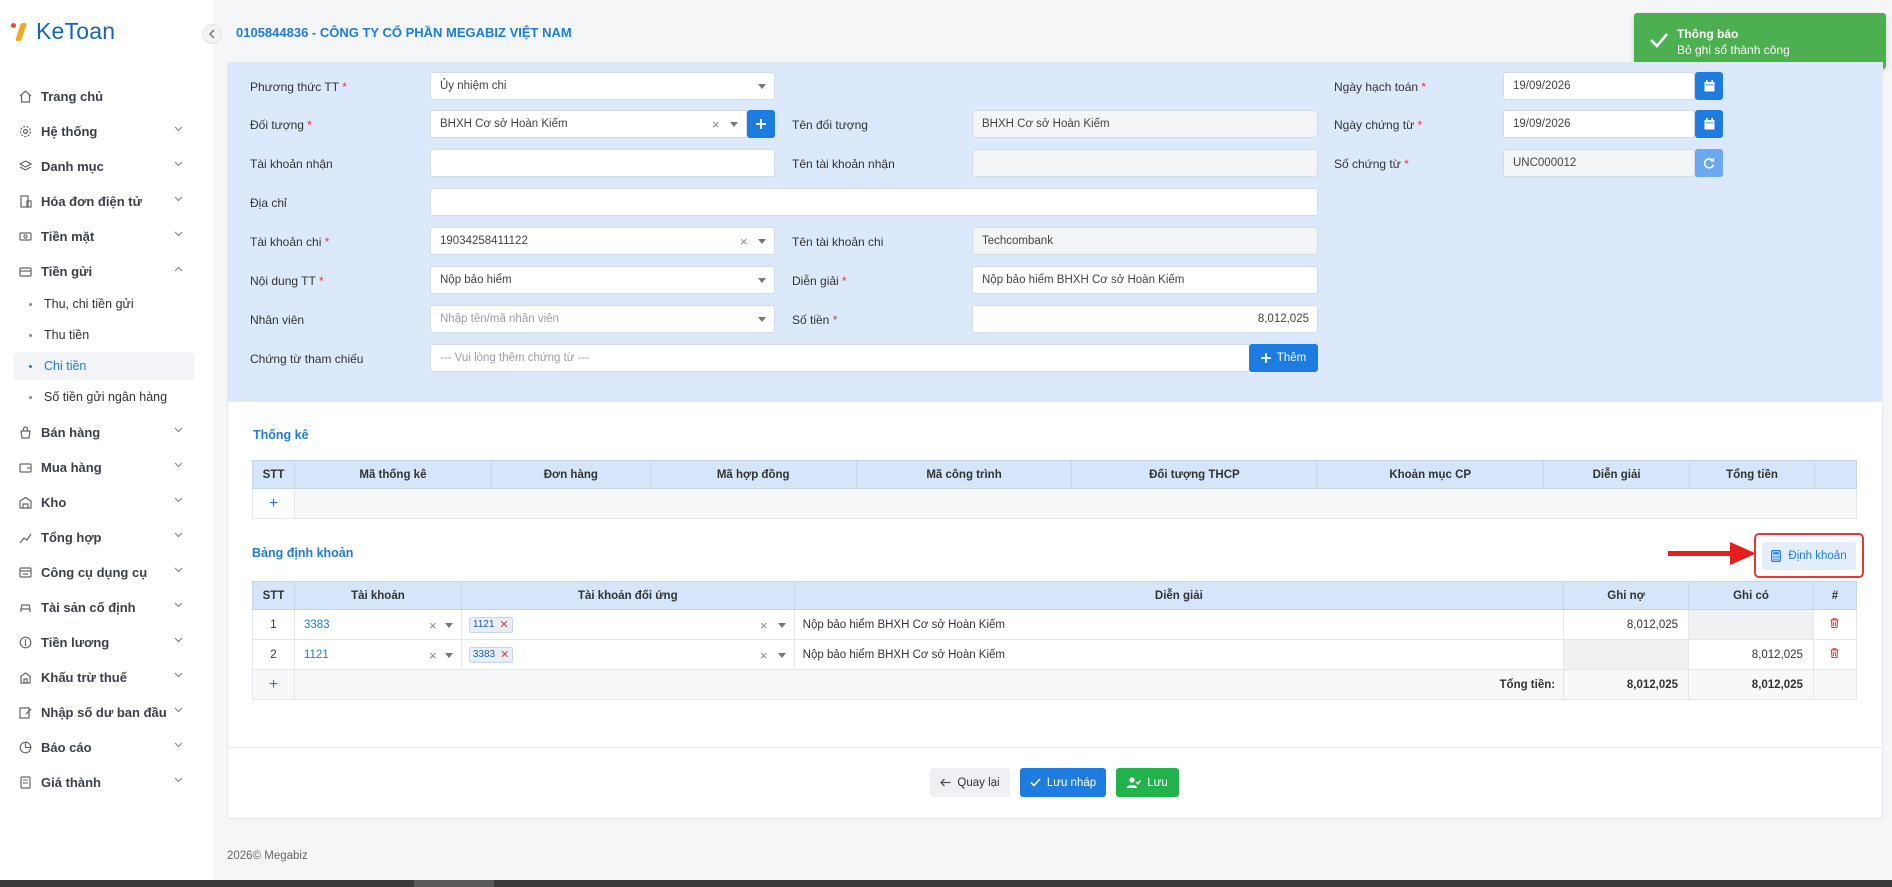  Describe the element at coordinates (106, 677) in the screenshot. I see `sidebar-item-13: Khấu trừ thuế` at that location.